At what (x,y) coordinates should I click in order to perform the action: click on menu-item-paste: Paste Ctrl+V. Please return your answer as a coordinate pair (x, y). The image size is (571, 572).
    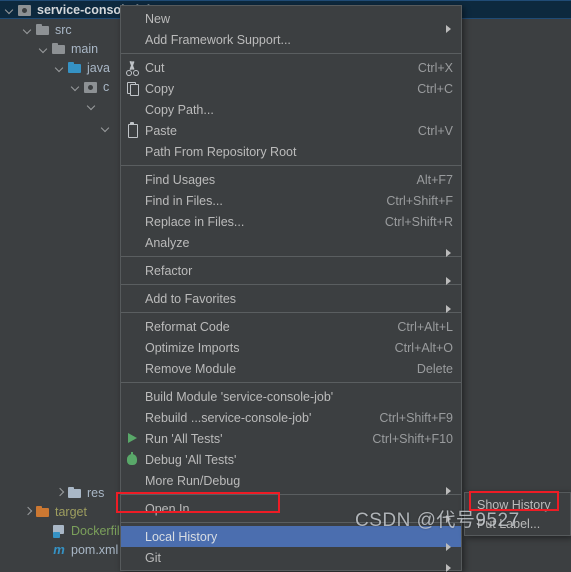
    Looking at the image, I should click on (291, 130).